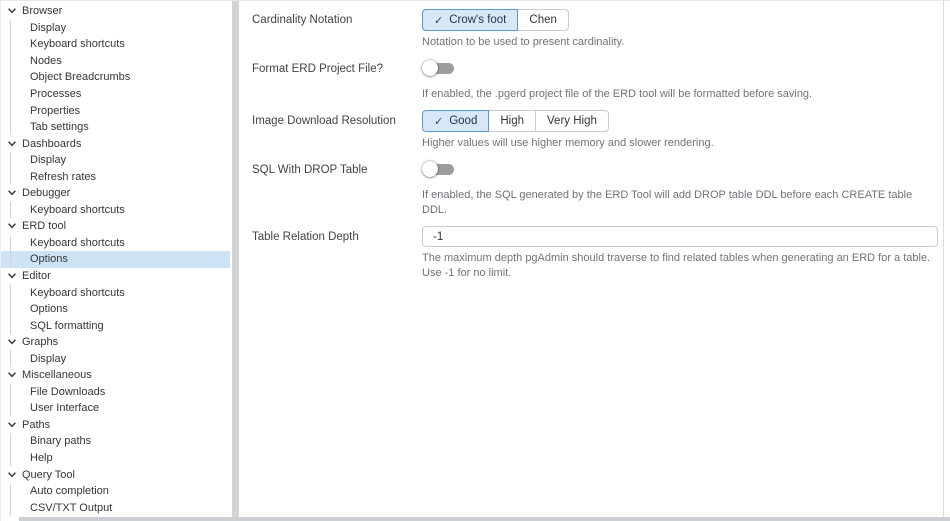 This screenshot has height=521, width=950. Describe the element at coordinates (61, 441) in the screenshot. I see `tree-item-label: Binary paths` at that location.